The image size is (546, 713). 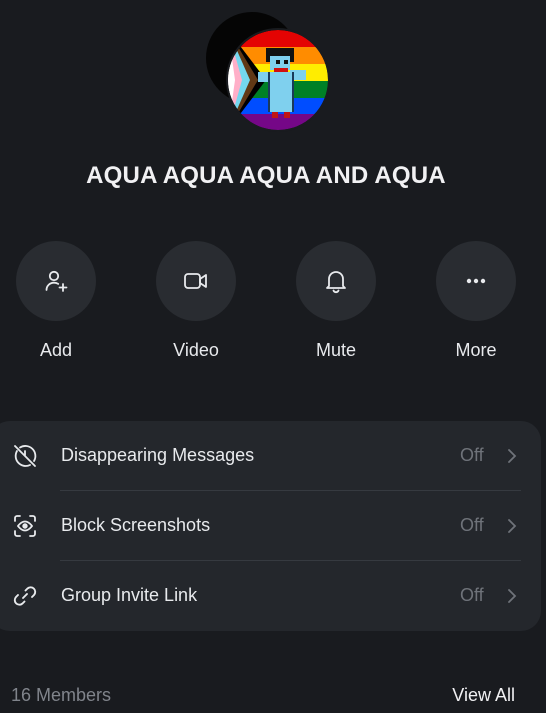 I want to click on bell-icon, so click(x=336, y=282).